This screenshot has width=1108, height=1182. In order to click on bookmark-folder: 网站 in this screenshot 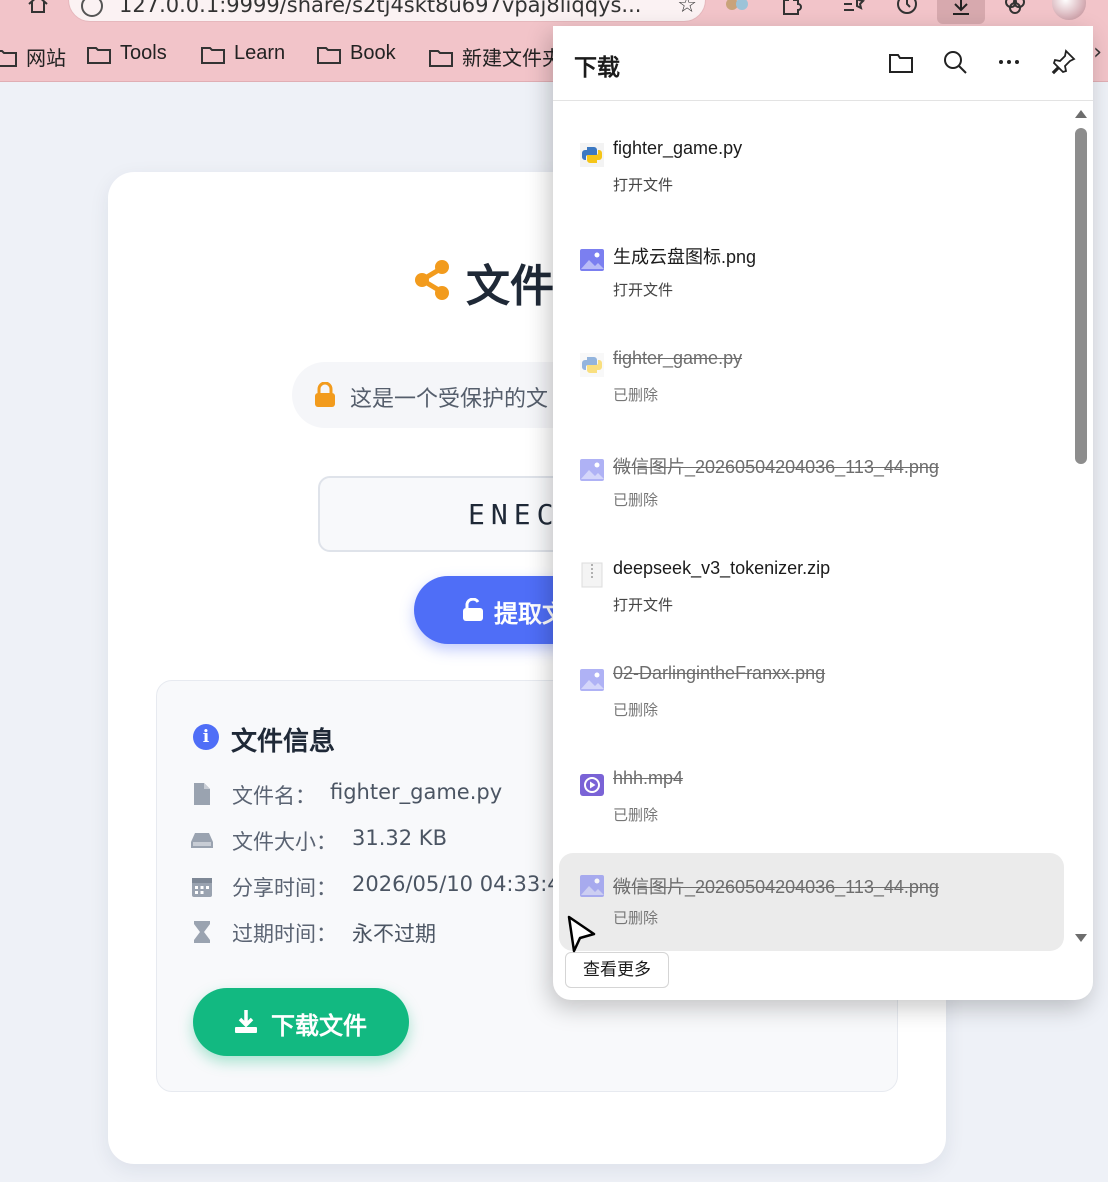, I will do `click(33, 56)`.